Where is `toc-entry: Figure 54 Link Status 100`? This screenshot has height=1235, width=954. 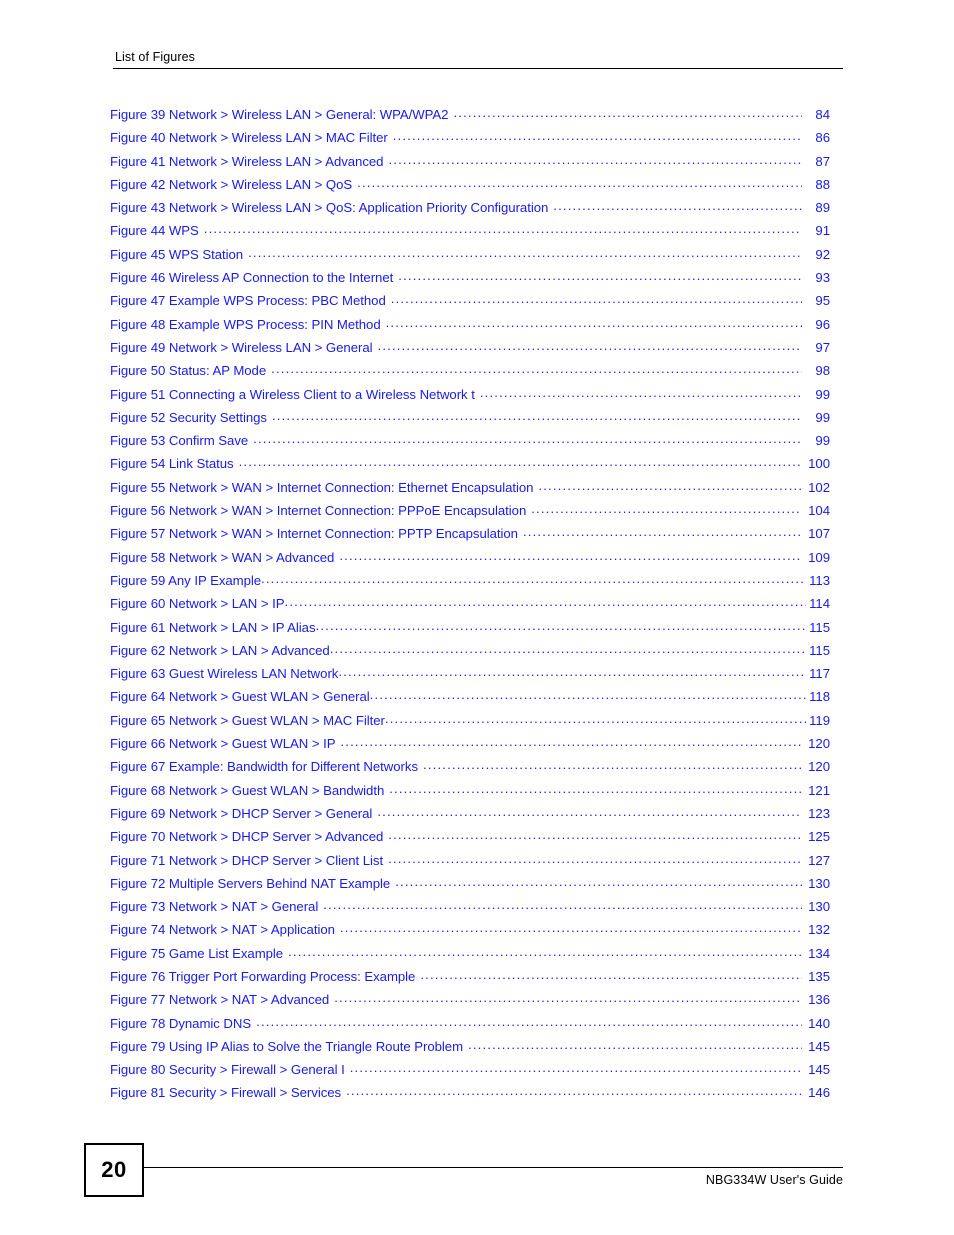 toc-entry: Figure 54 Link Status 100 is located at coordinates (470, 466).